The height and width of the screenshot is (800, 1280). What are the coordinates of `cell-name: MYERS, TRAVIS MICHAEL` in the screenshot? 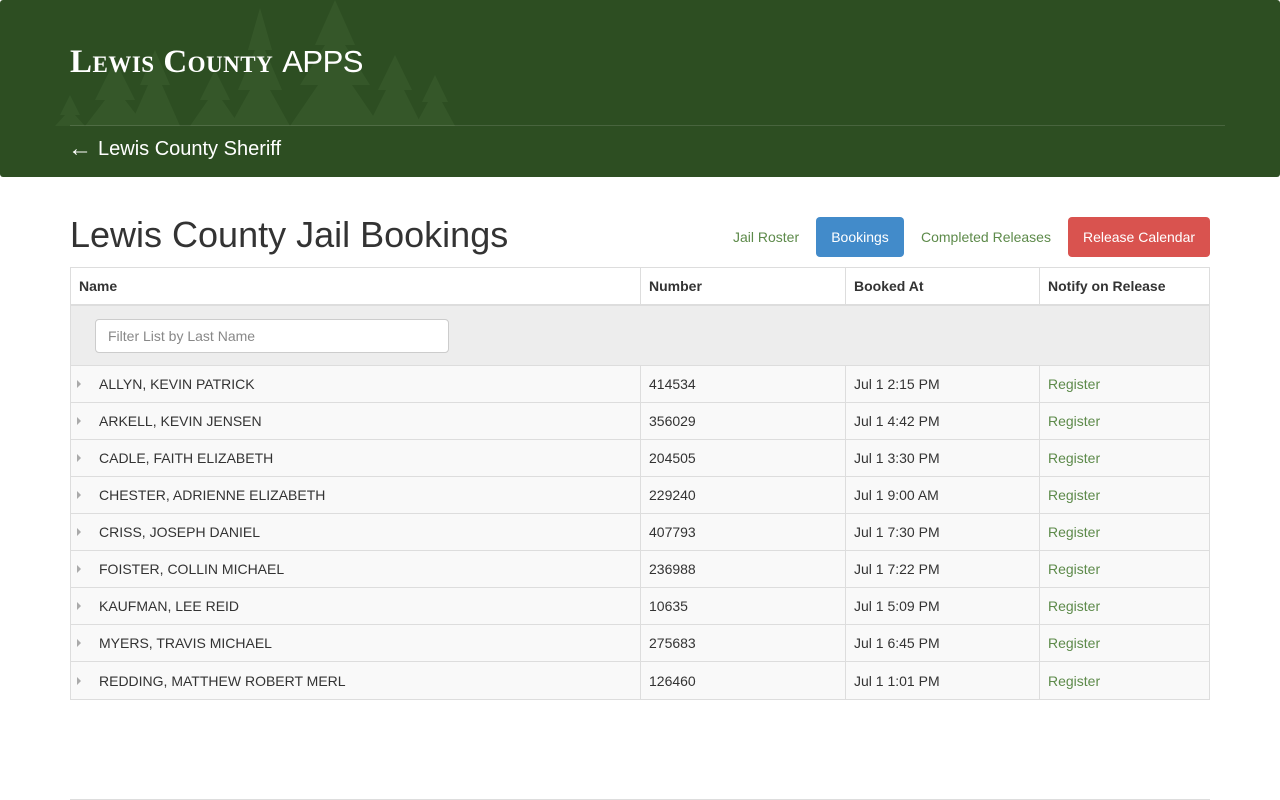 It's located at (356, 643).